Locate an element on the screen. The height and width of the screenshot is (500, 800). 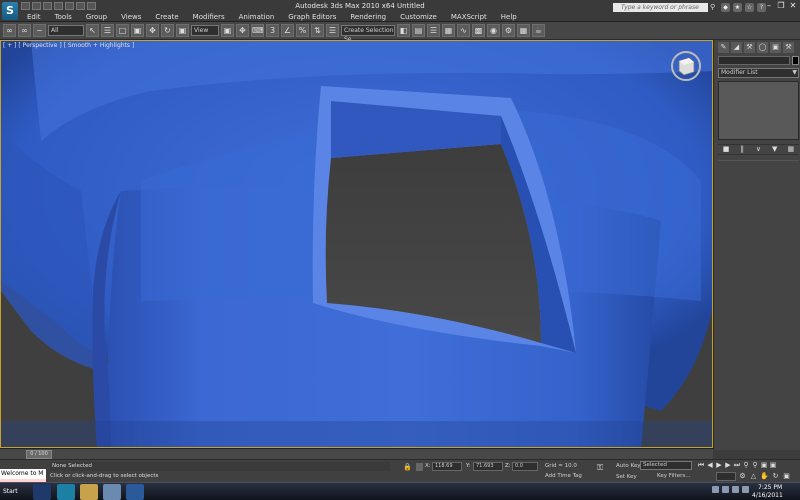
zoom-icon: ⚲ is located at coordinates (746, 465).